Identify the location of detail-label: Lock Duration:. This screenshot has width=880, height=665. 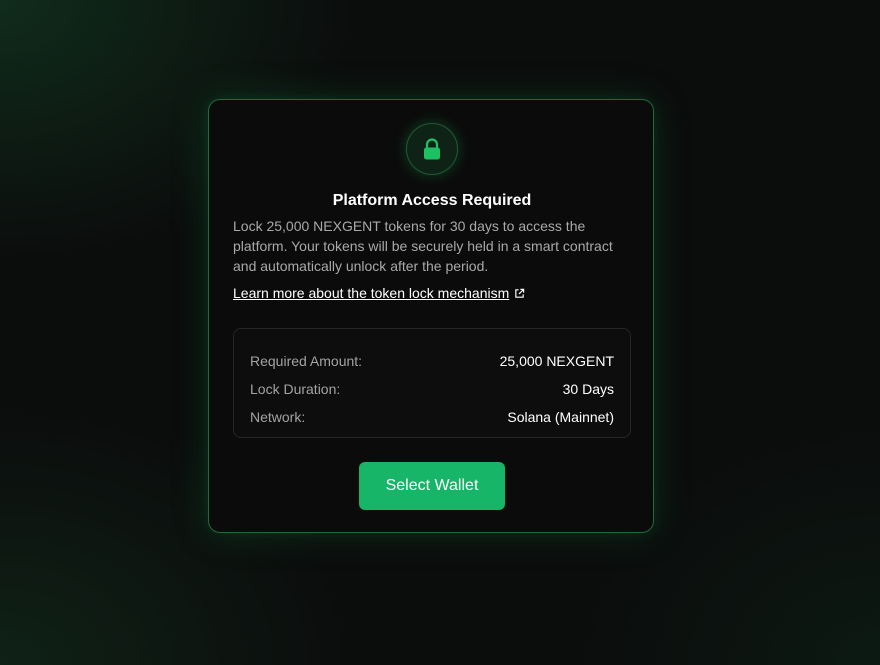
(295, 389).